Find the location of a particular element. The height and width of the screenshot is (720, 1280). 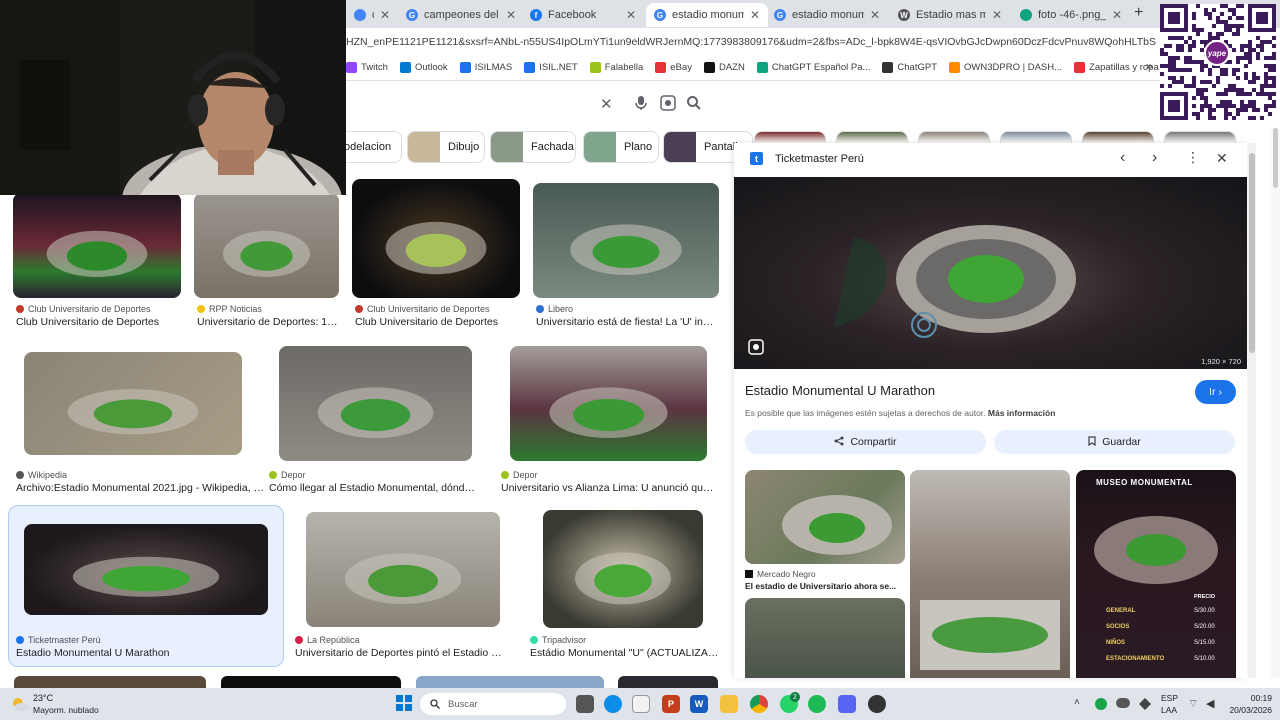

save-button: Guardar is located at coordinates (1114, 442).